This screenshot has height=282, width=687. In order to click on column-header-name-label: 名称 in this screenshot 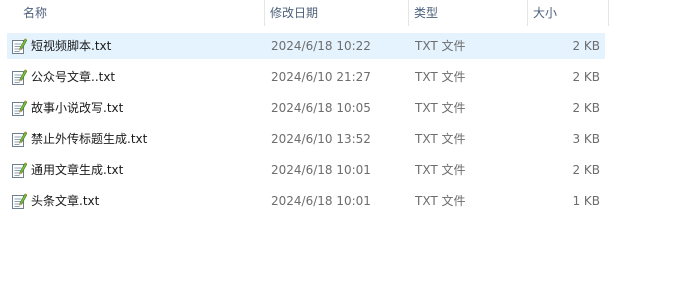, I will do `click(35, 13)`.